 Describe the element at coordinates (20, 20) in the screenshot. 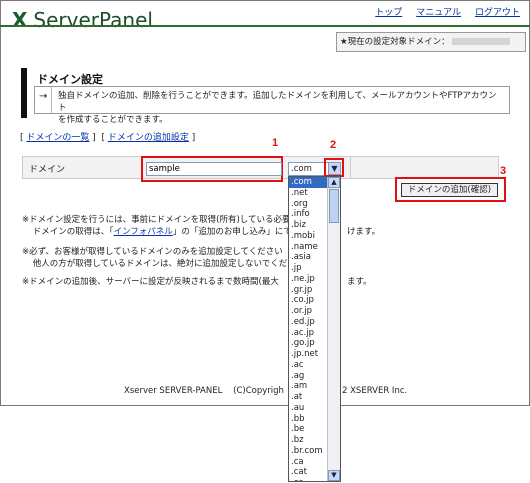

I see `logo-mark: X` at that location.